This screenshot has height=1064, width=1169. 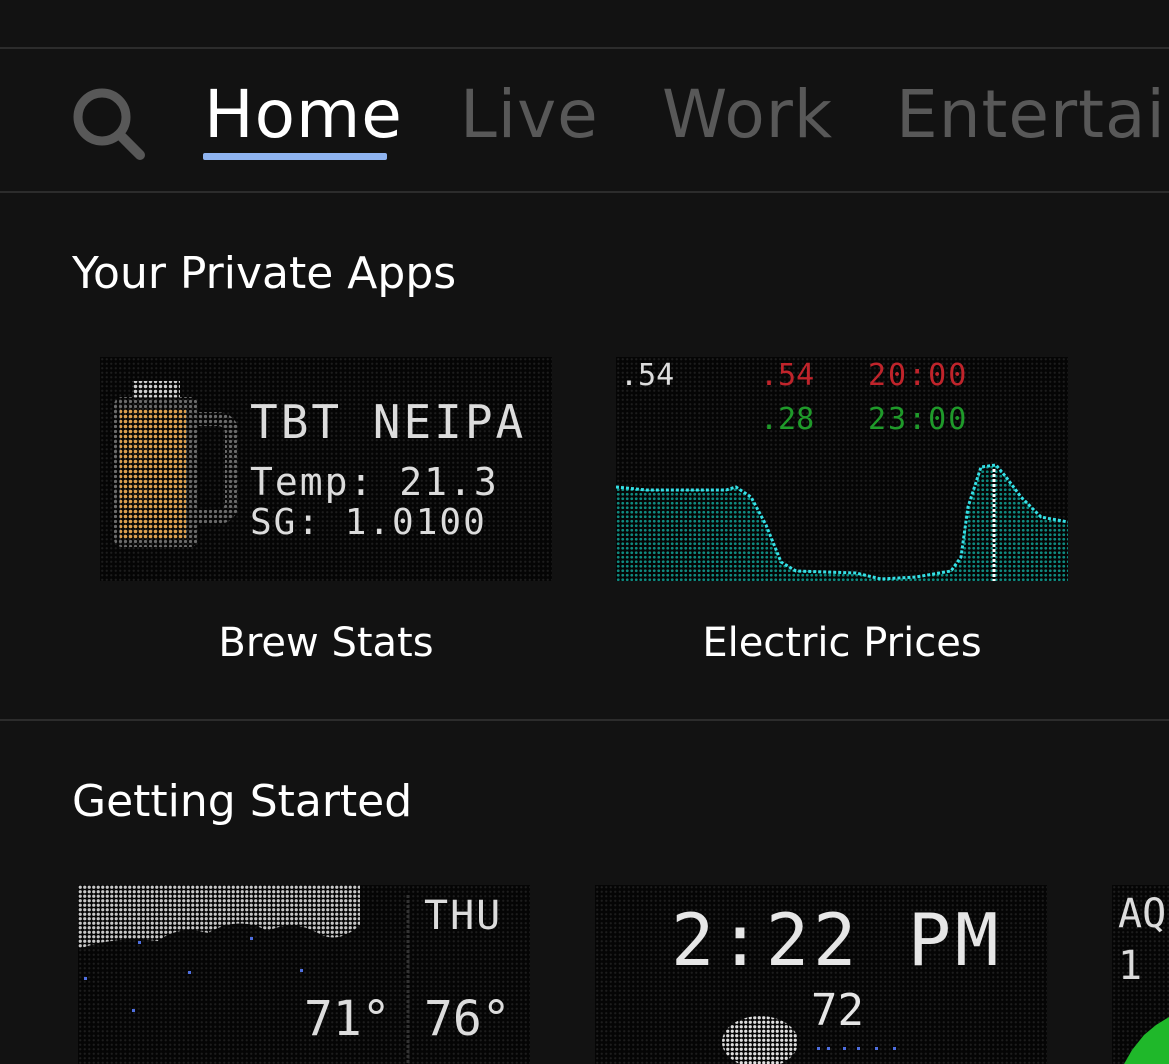 I want to click on brew-temp-text: Temp: 21.3, so click(x=374, y=482).